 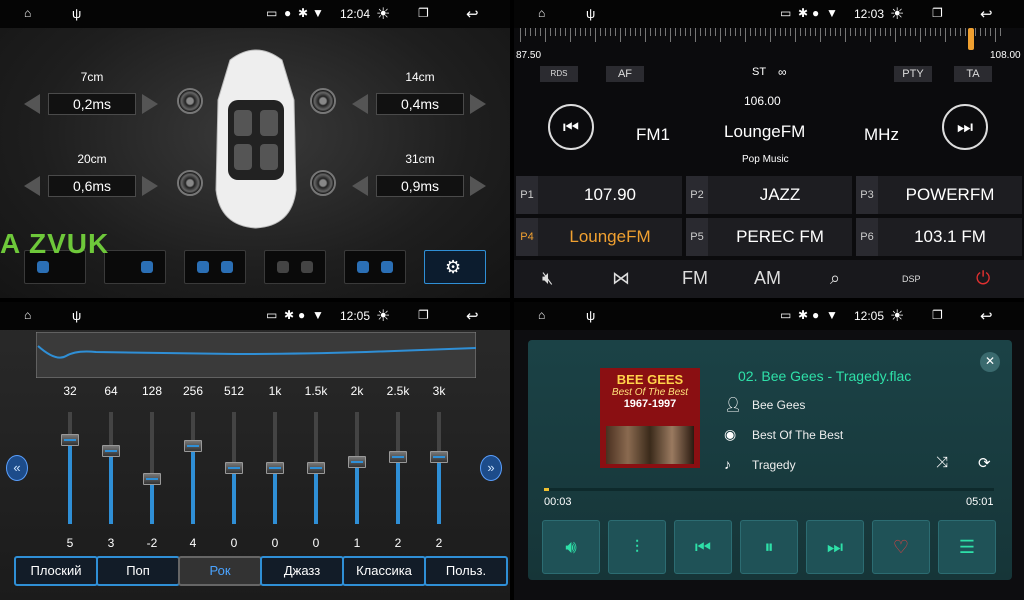 What do you see at coordinates (455, 267) in the screenshot?
I see `seat-custom-button: ⚙` at bounding box center [455, 267].